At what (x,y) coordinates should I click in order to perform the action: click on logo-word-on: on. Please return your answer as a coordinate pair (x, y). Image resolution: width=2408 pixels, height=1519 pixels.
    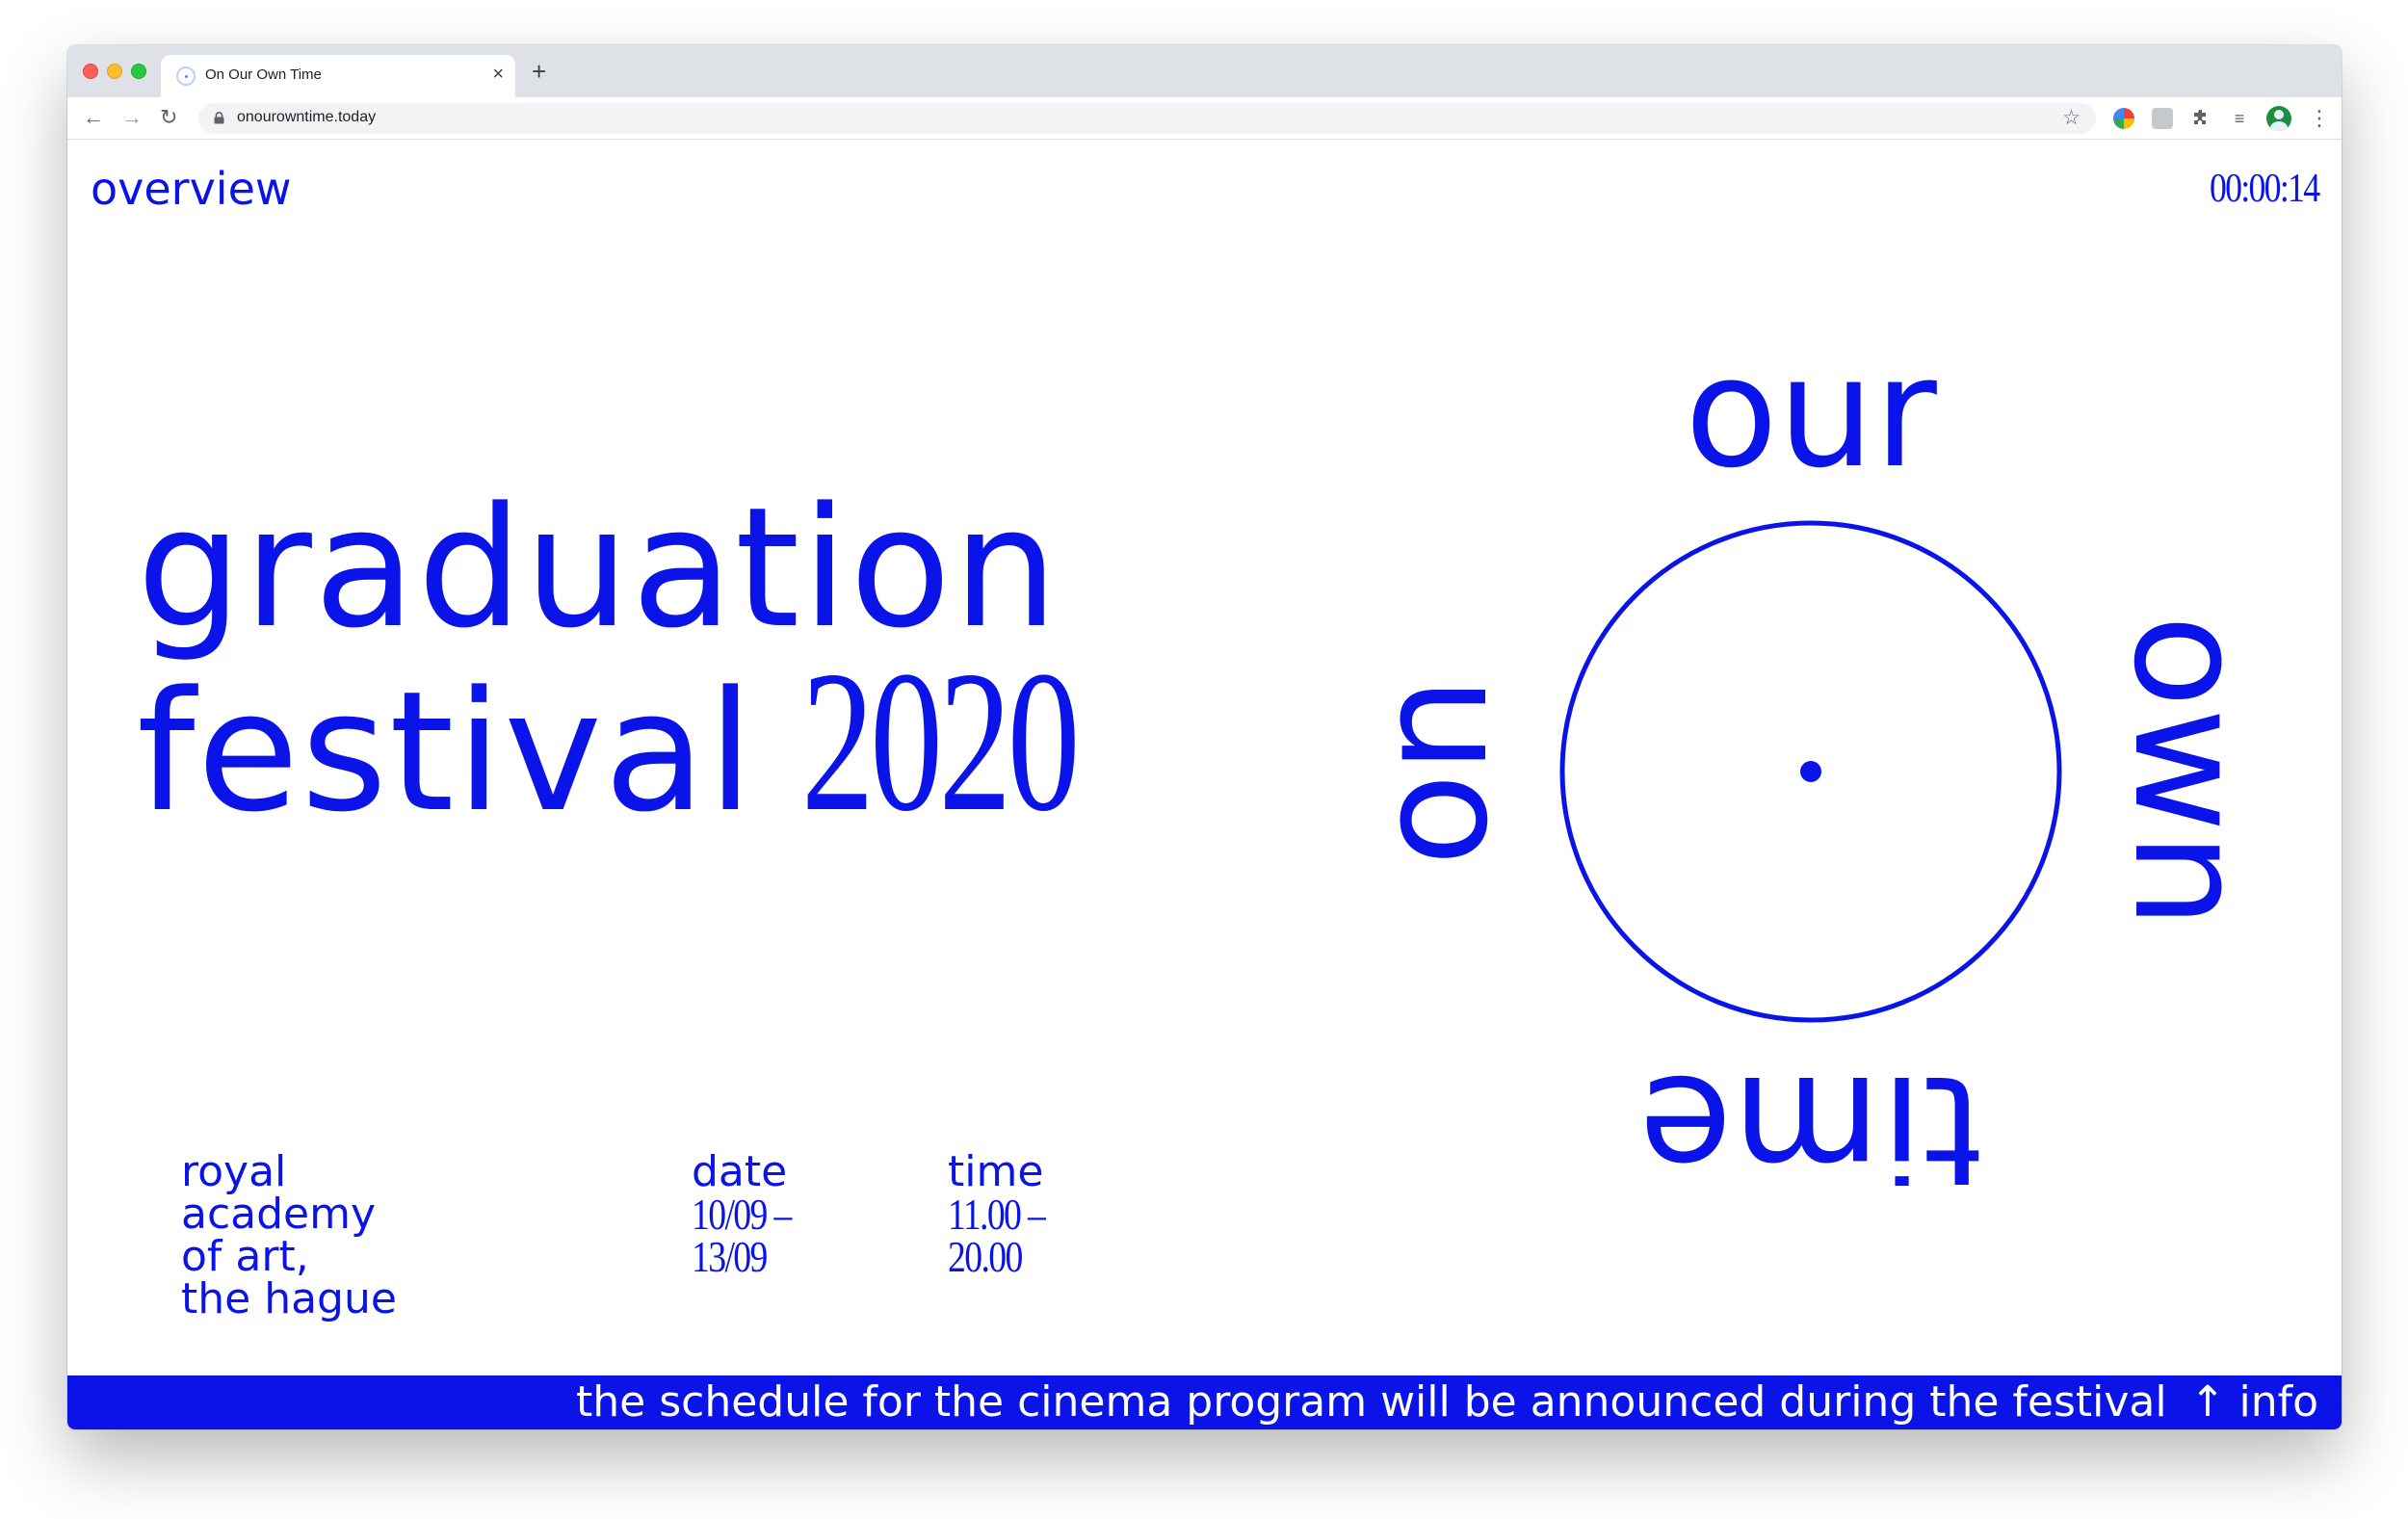
    Looking at the image, I should click on (1459, 772).